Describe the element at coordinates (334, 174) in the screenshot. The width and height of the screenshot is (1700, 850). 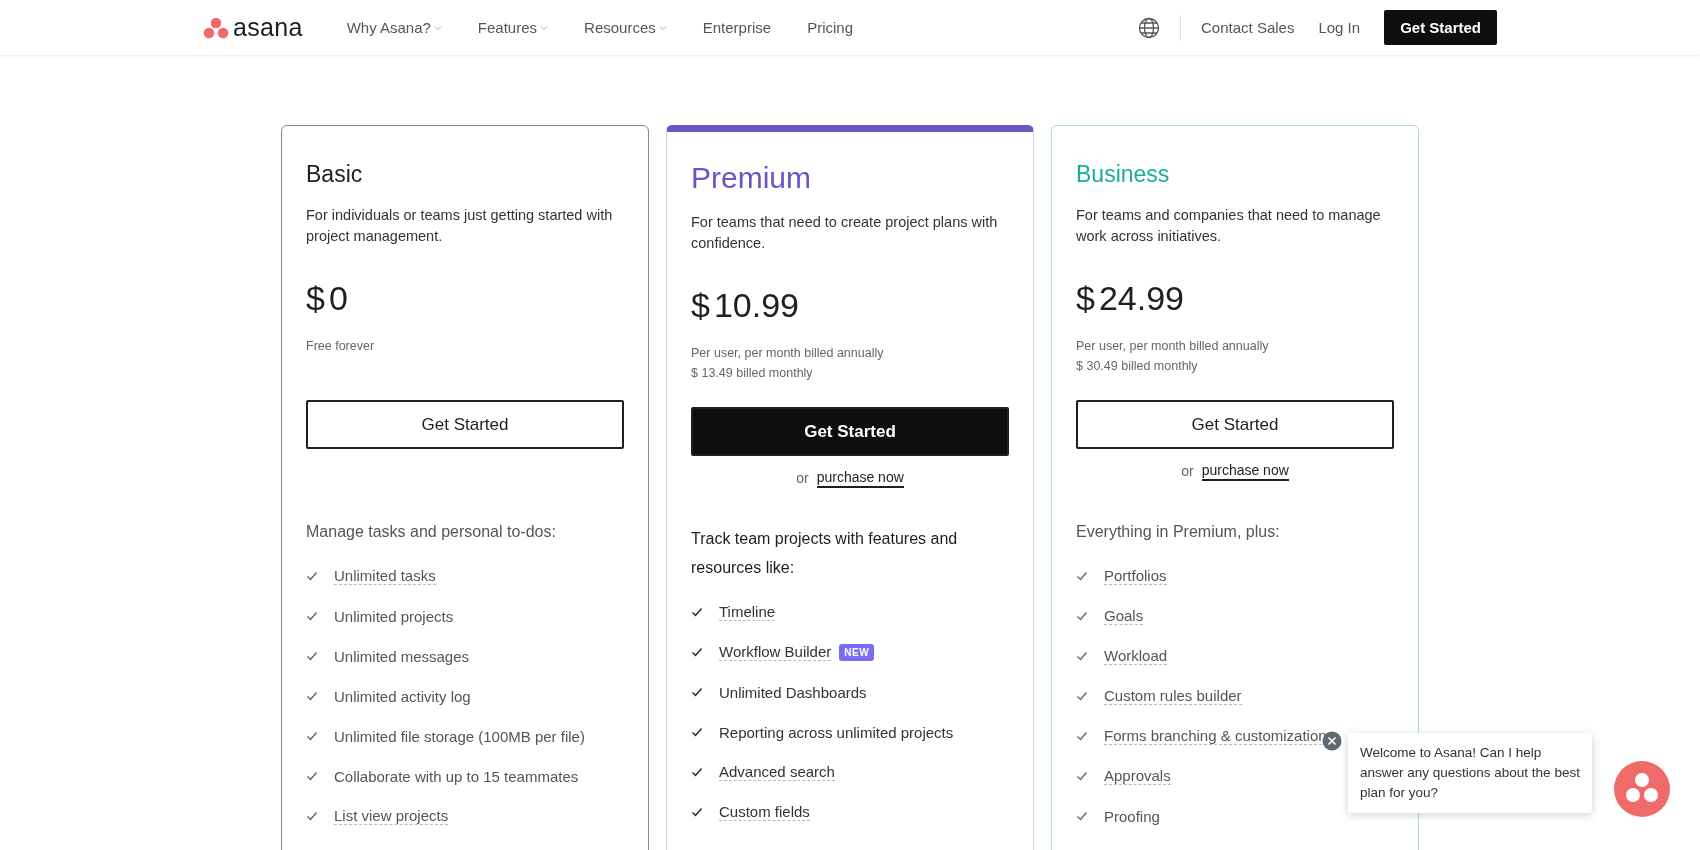
I see `plan-title: Basic` at that location.